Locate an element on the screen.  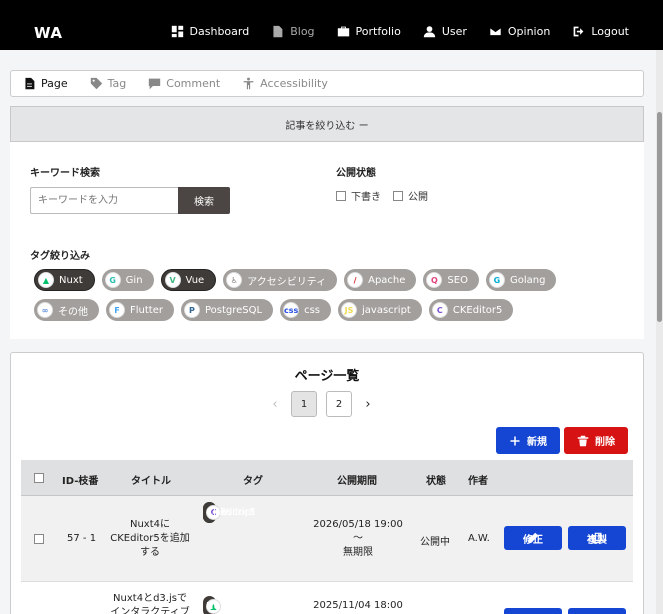
edit-button: 修正 is located at coordinates (533, 538).